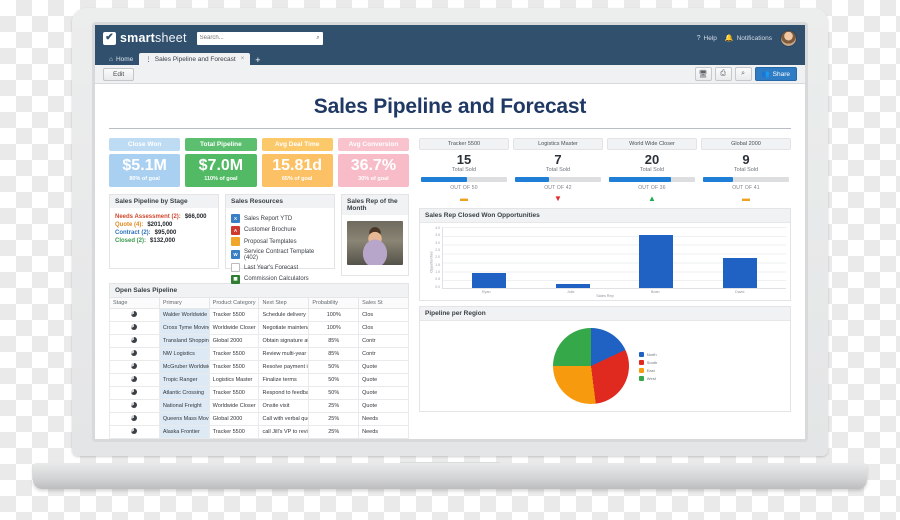 The height and width of the screenshot is (520, 900). I want to click on tab-home: ⌂ Home, so click(121, 59).